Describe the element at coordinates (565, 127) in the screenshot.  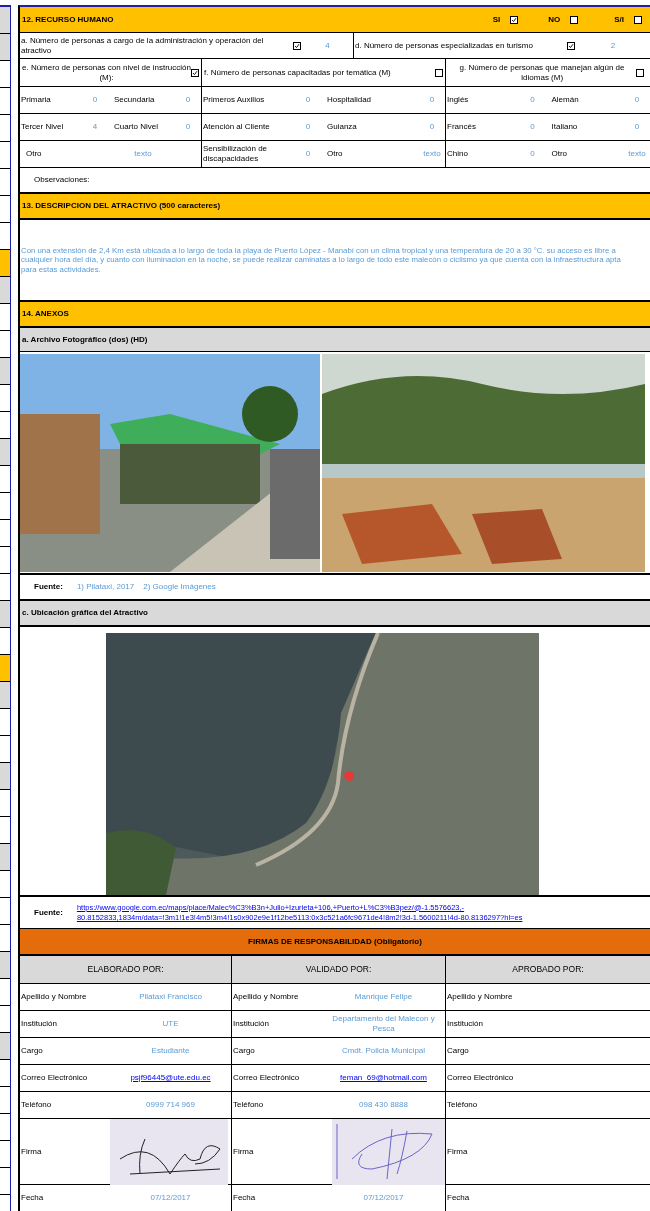
I see `field-label: Italiano` at that location.